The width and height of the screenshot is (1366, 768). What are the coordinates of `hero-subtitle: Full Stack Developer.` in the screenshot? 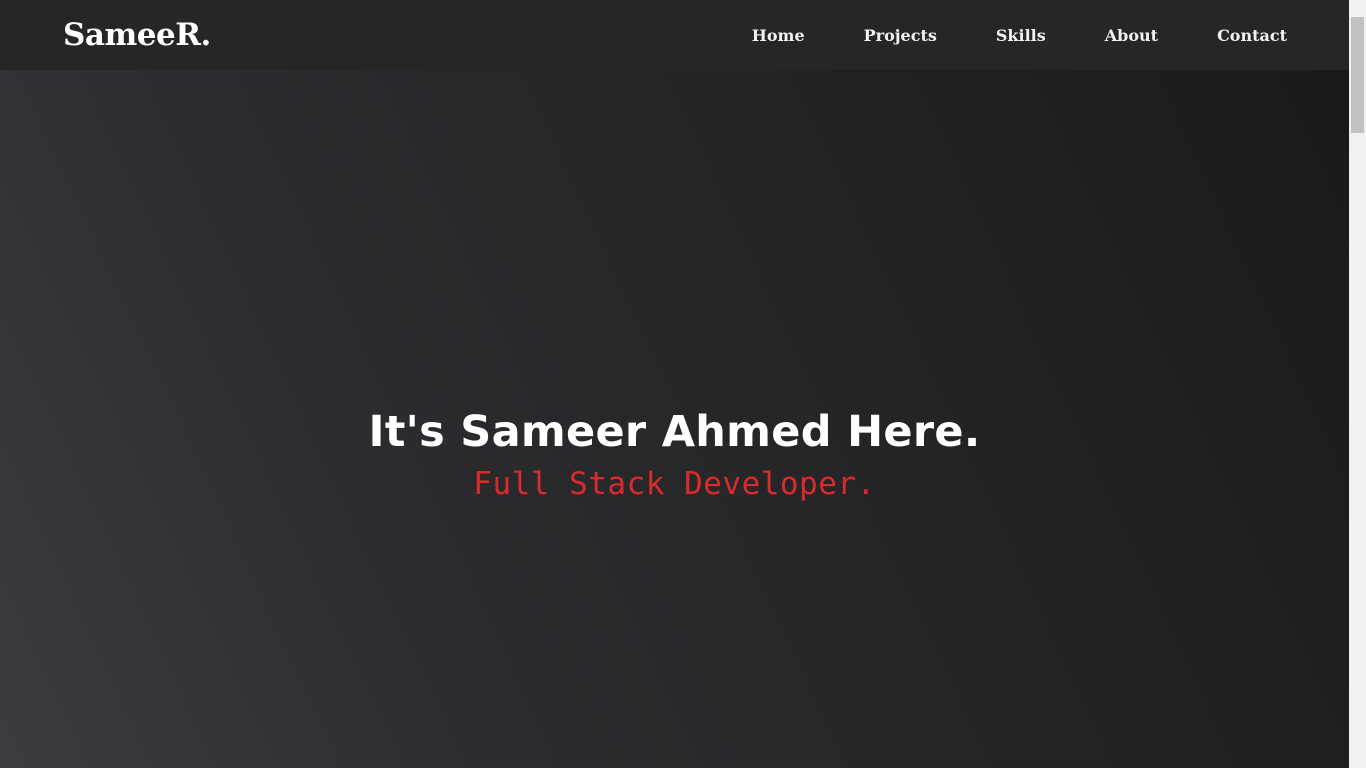 It's located at (674, 484).